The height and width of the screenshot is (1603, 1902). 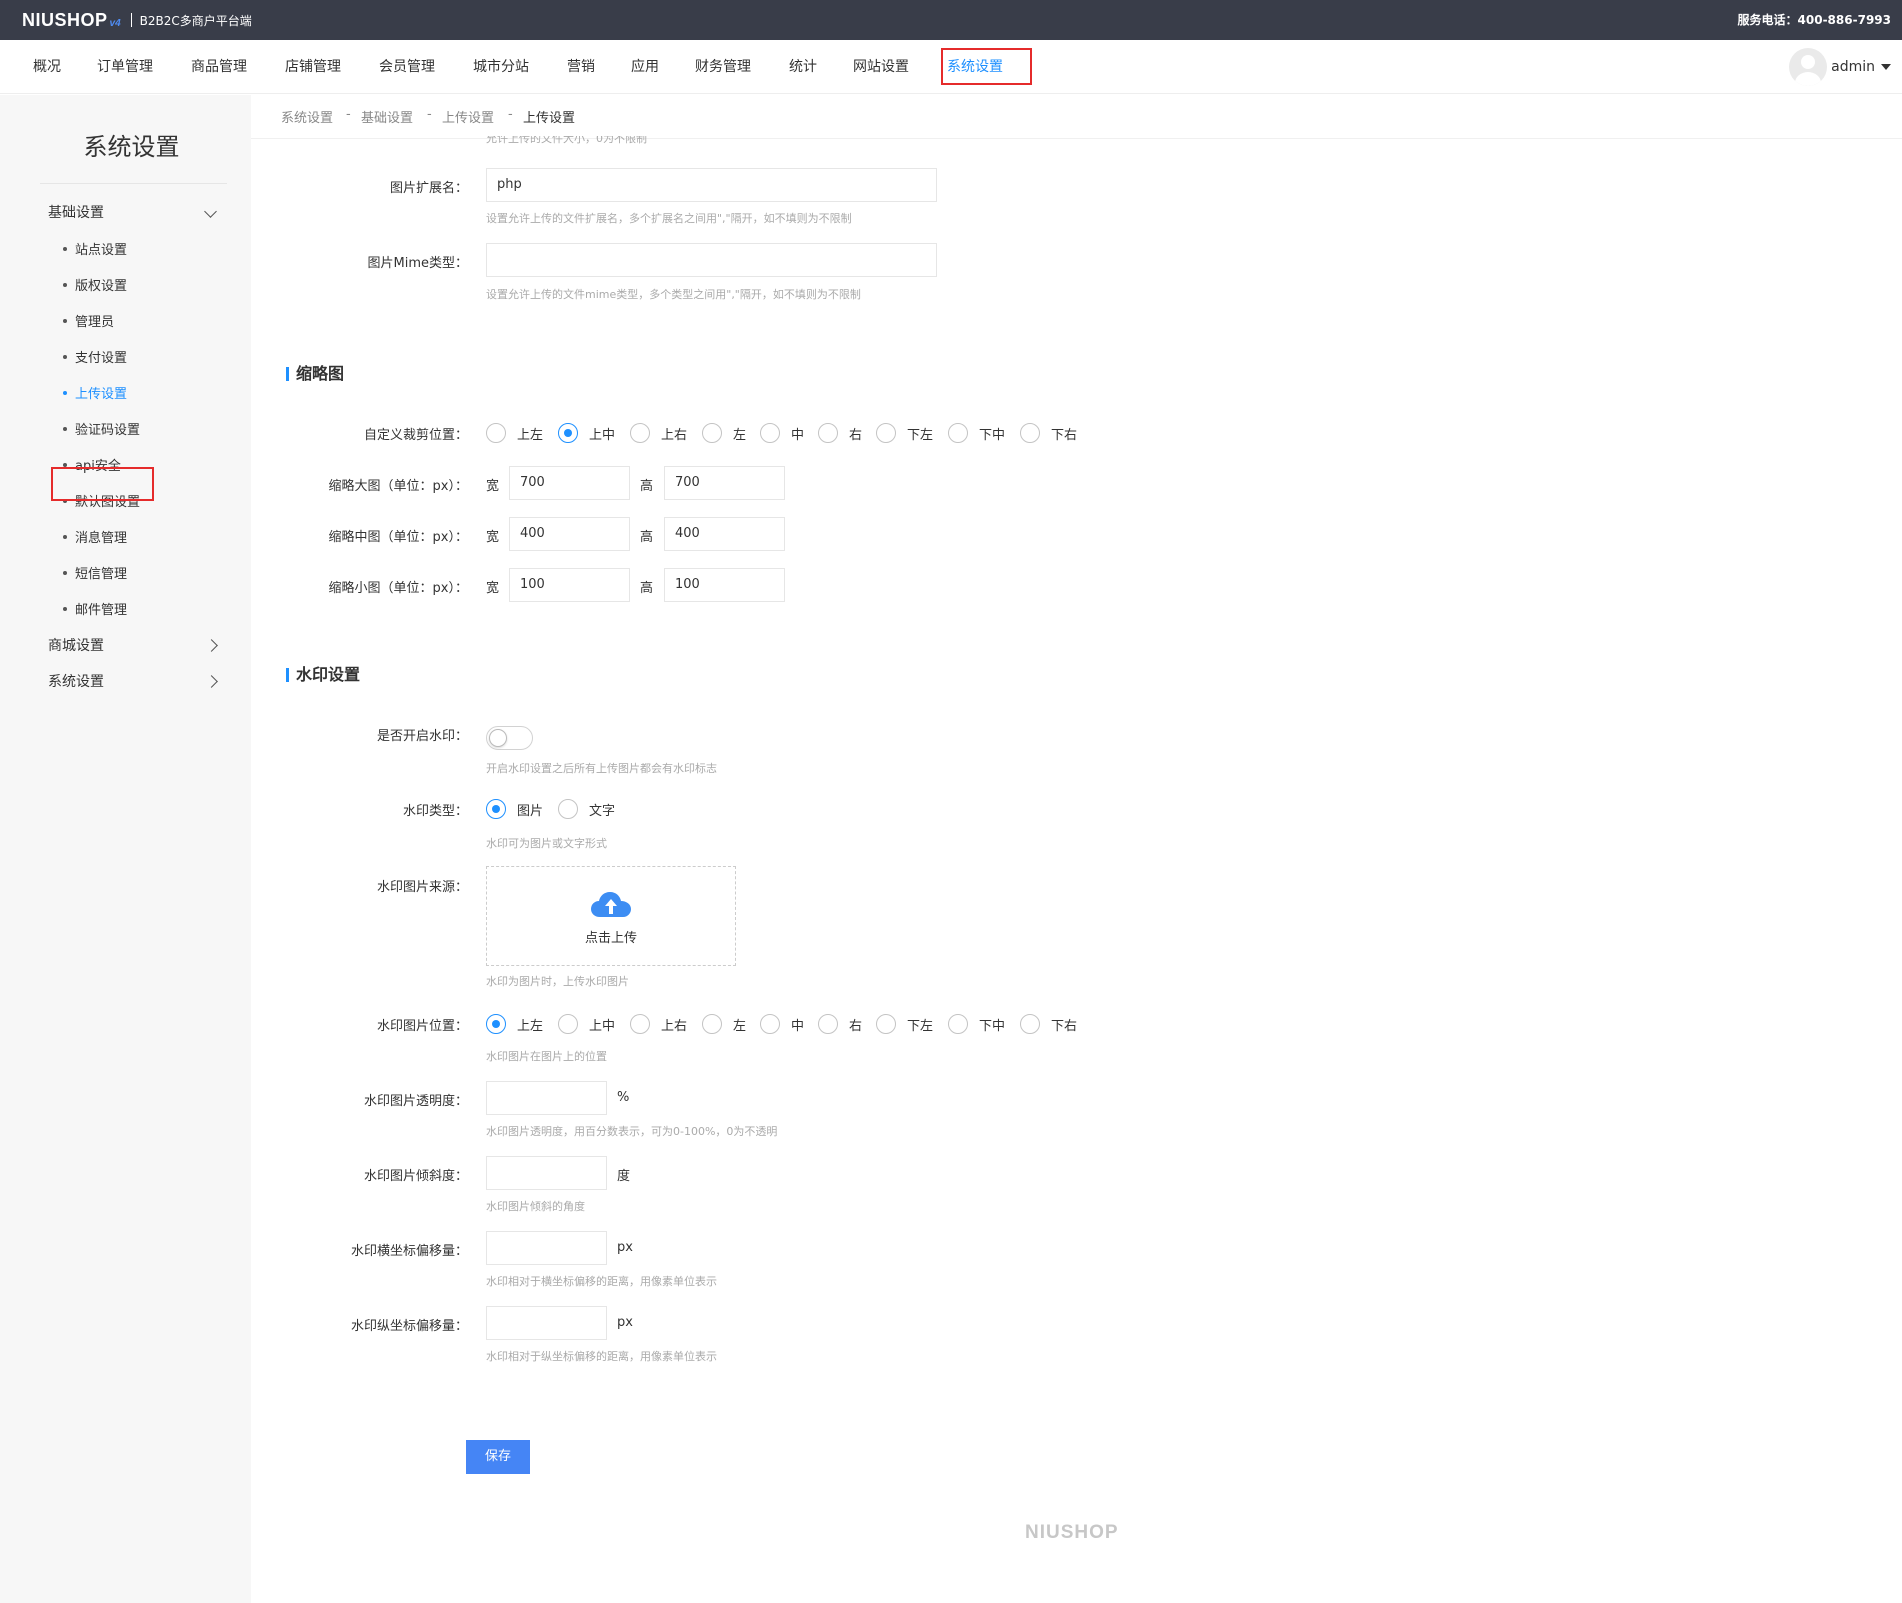 I want to click on sidebar-item-captcha: 验证码设置, so click(x=101, y=428).